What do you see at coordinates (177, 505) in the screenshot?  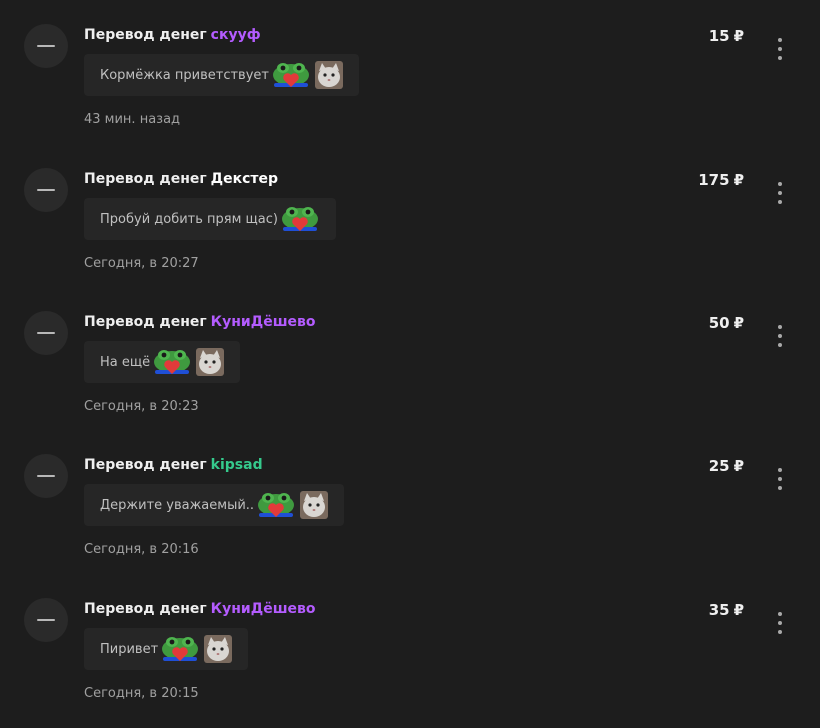 I see `message-text: Держите уважаемый..` at bounding box center [177, 505].